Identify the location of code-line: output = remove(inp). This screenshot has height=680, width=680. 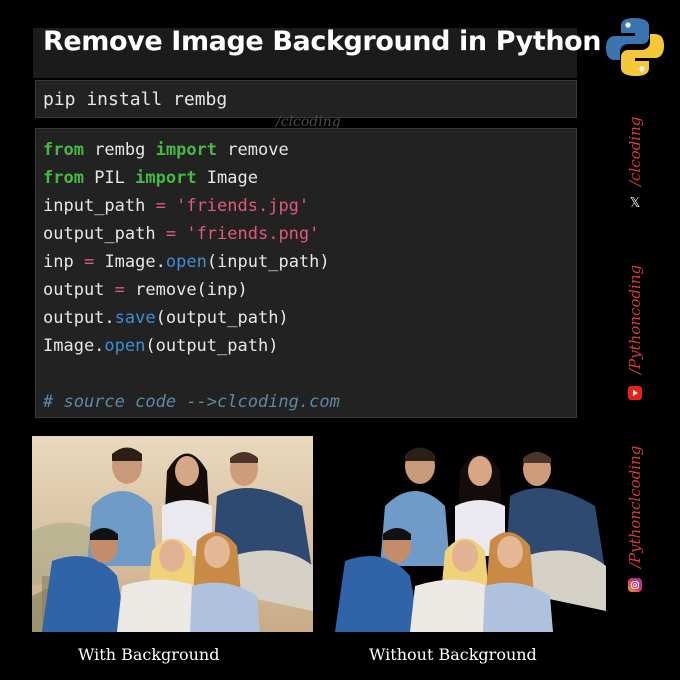
(191, 290).